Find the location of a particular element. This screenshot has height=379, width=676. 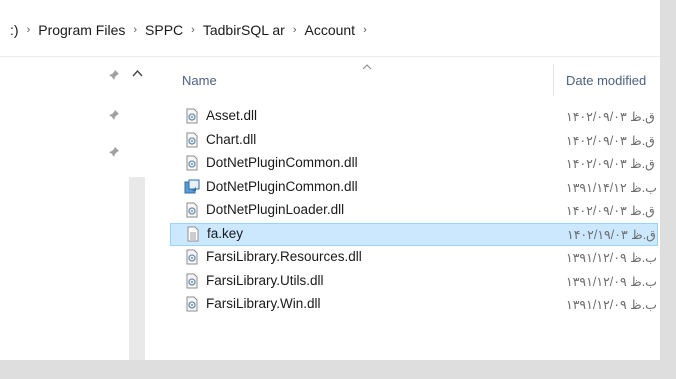

breadcrumb-program-files: Program Files is located at coordinates (81, 30).